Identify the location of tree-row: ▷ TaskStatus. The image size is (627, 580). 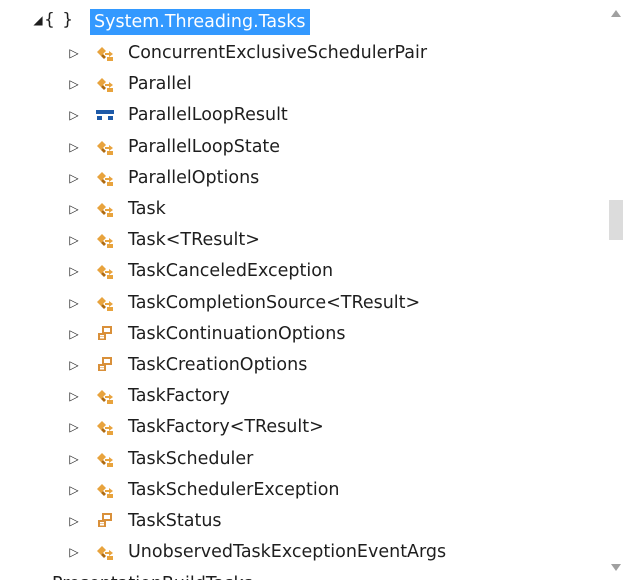
(302, 521).